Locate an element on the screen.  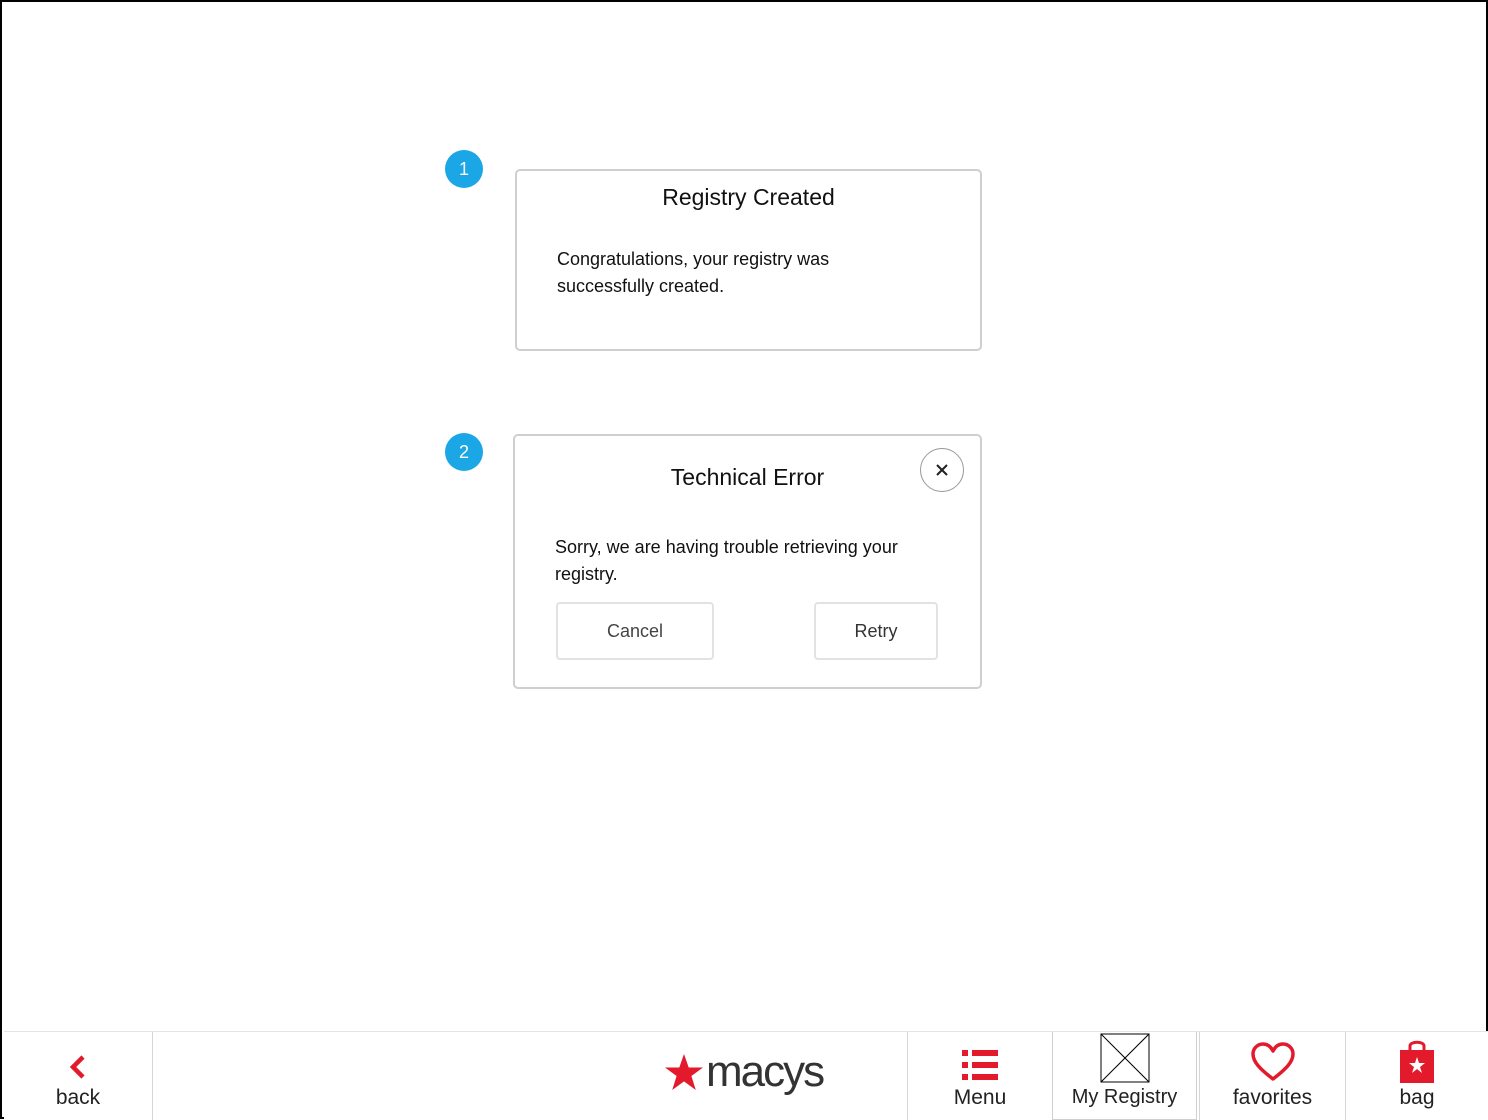
shopping-bag-icon is located at coordinates (1417, 1061).